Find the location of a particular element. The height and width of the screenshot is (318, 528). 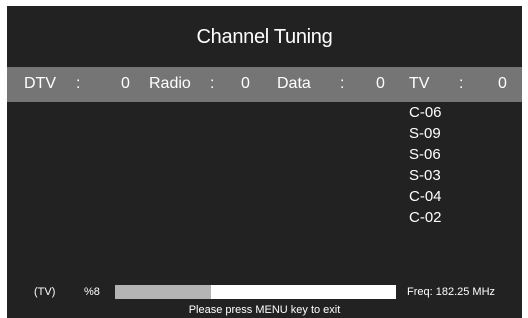

channel-item: S-06 is located at coordinates (425, 154).